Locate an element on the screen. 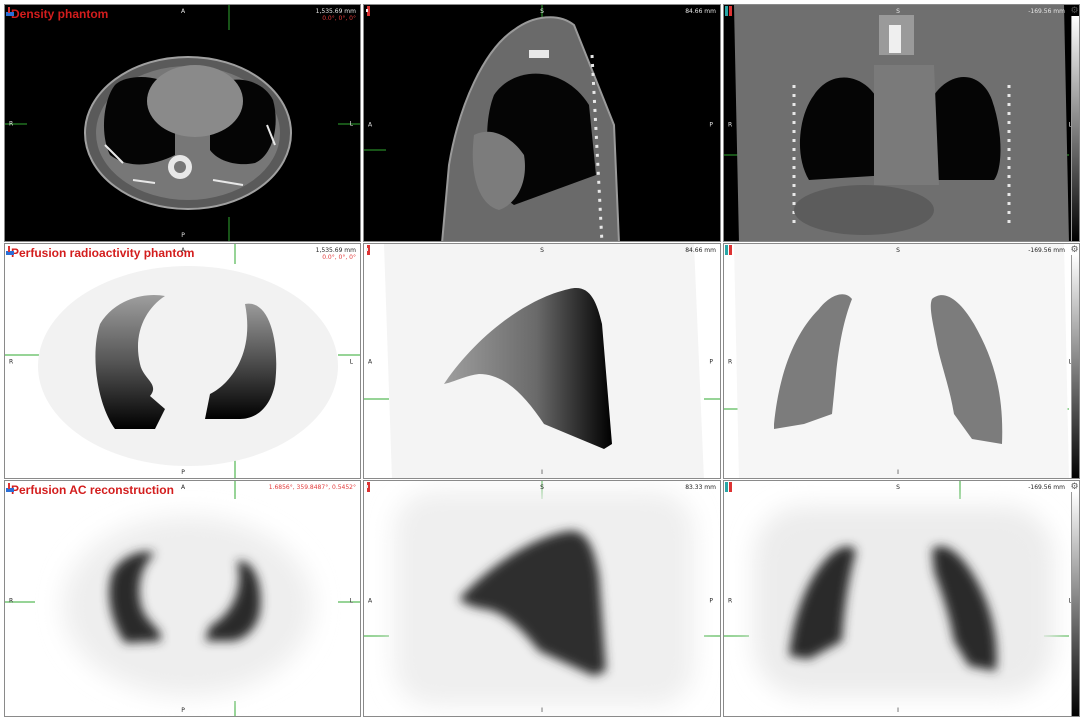 The height and width of the screenshot is (721, 1084). row-title: Perfusion AC reconstruction is located at coordinates (92, 490).